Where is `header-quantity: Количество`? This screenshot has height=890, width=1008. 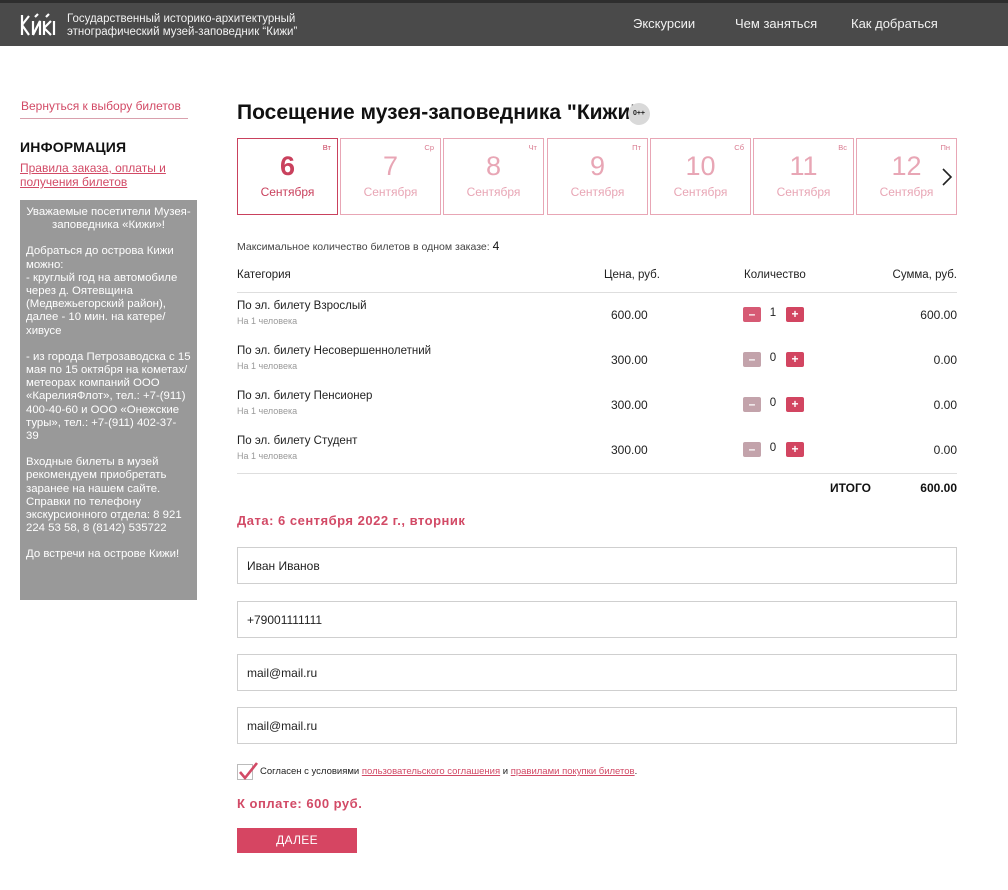
header-quantity: Количество is located at coordinates (775, 275).